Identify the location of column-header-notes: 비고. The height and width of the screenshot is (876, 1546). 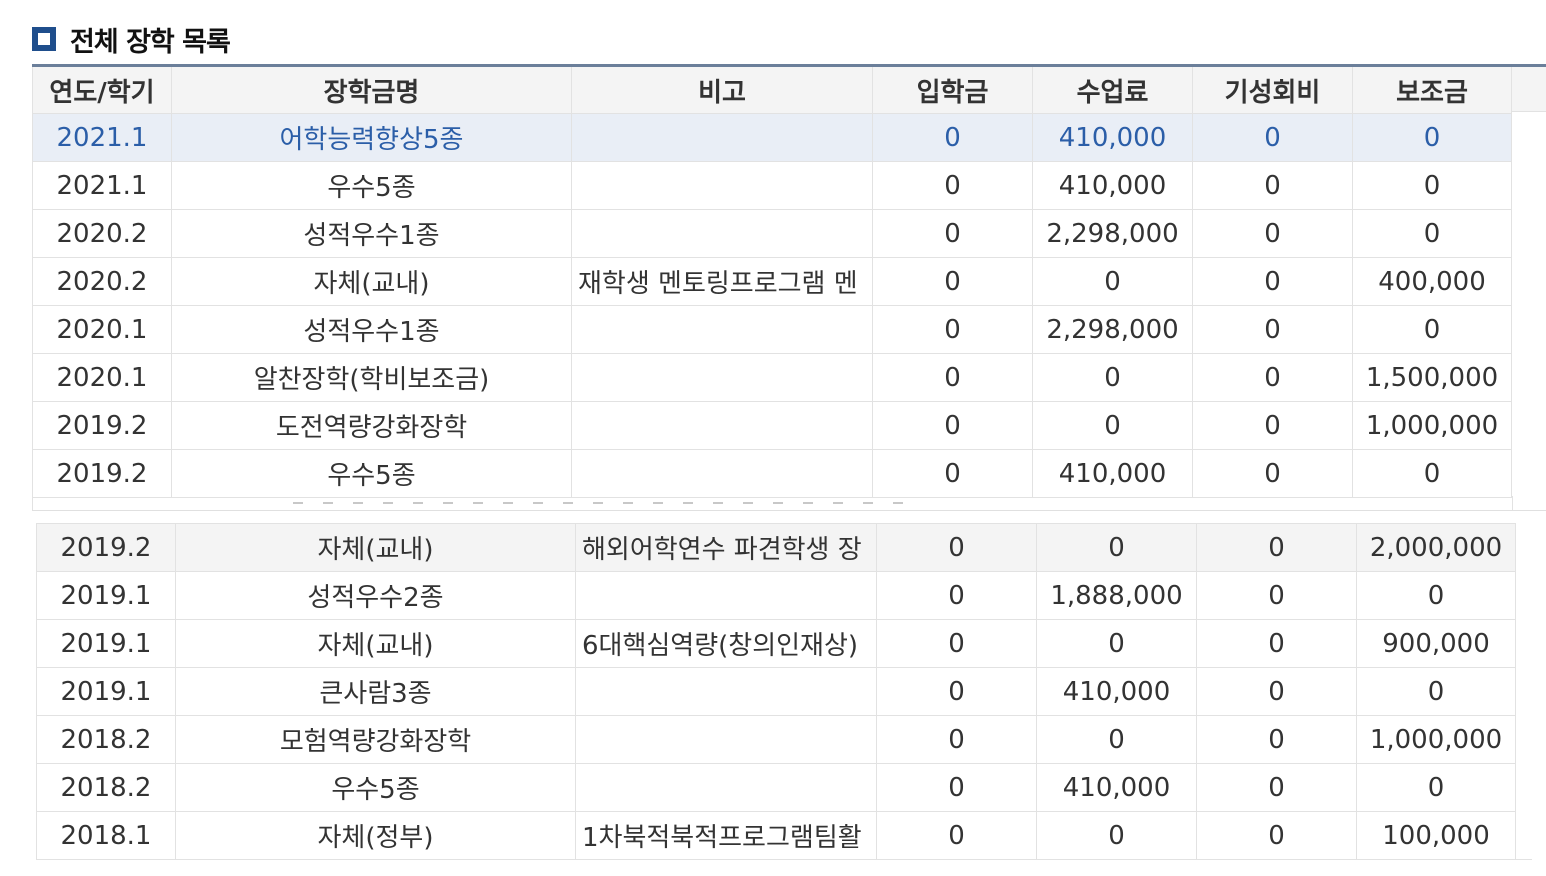
(722, 89).